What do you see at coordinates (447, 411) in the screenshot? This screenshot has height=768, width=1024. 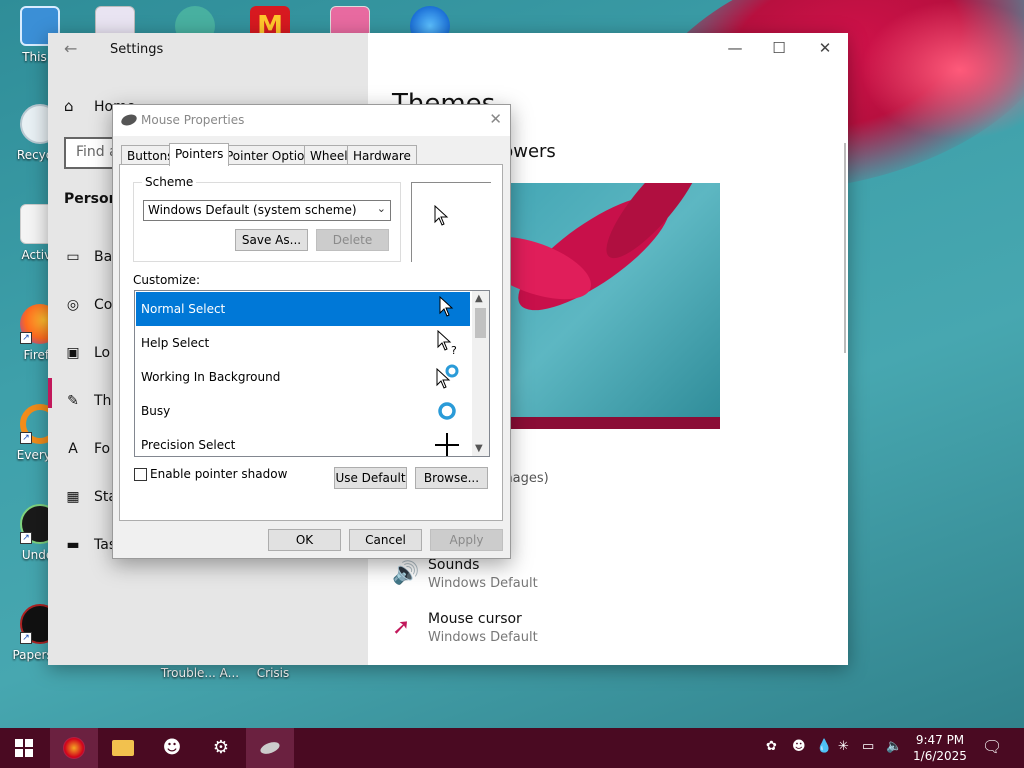 I see `busy-cursor-icon` at bounding box center [447, 411].